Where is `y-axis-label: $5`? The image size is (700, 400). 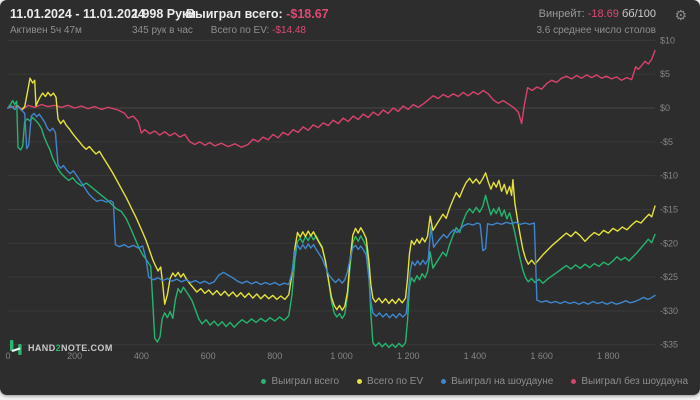 y-axis-label: $5 is located at coordinates (665, 74).